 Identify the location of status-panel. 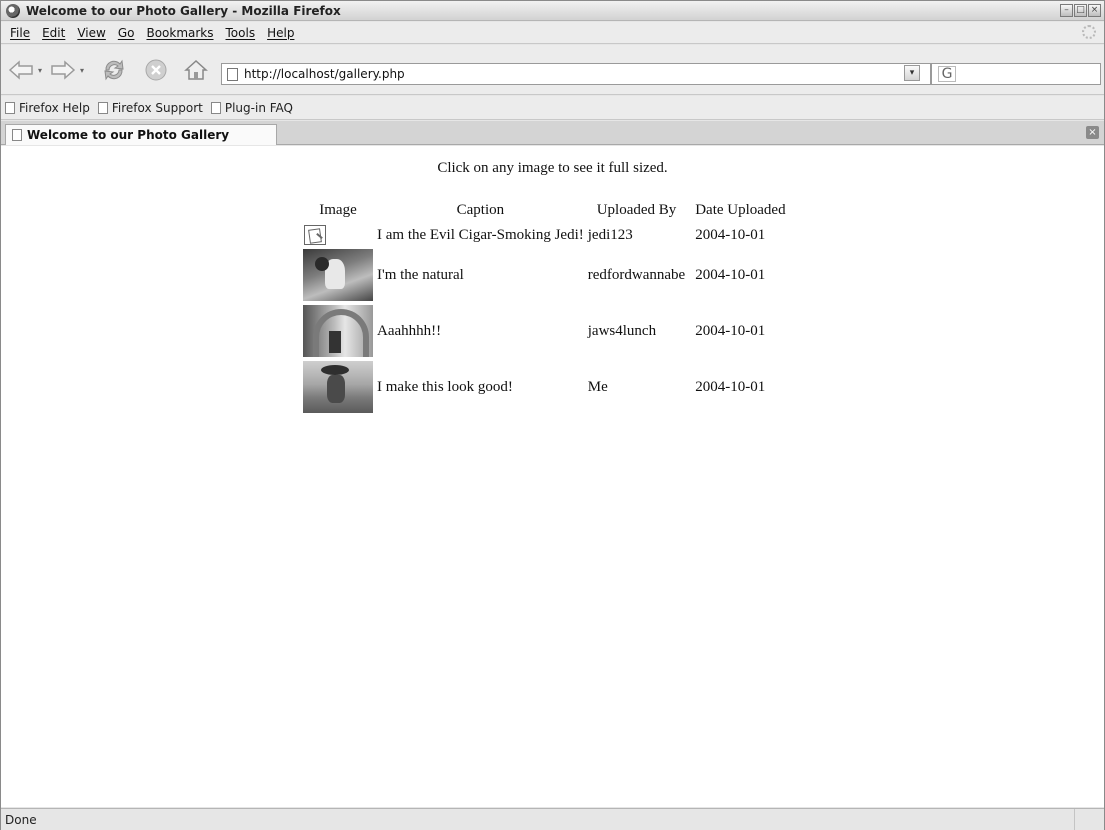
(1089, 819).